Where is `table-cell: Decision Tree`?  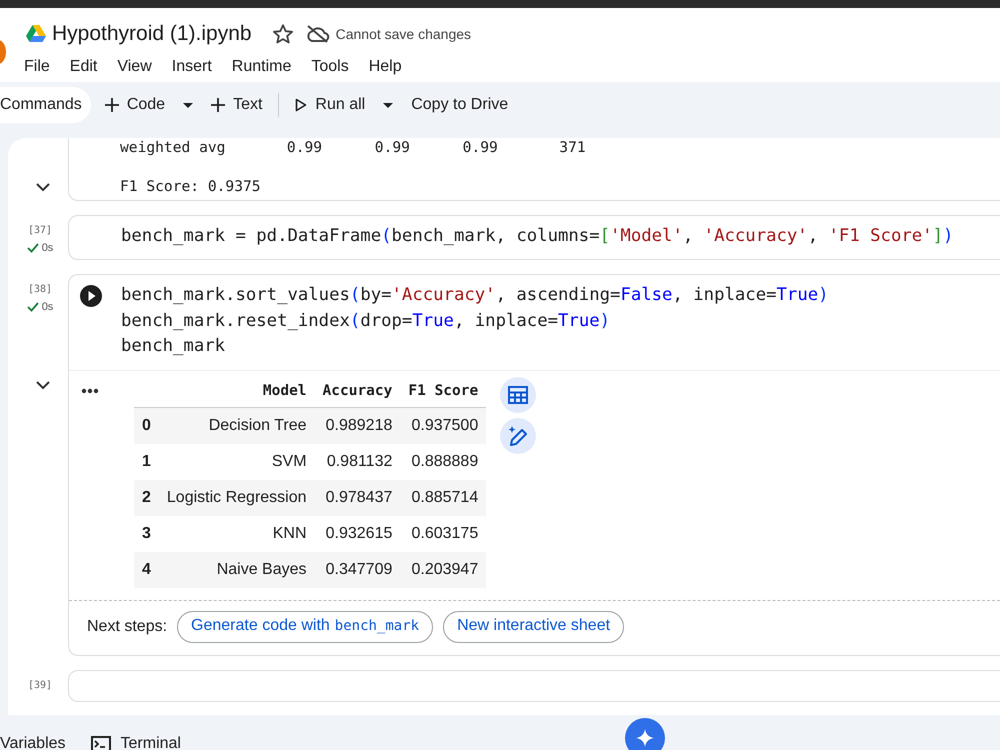
table-cell: Decision Tree is located at coordinates (236, 425).